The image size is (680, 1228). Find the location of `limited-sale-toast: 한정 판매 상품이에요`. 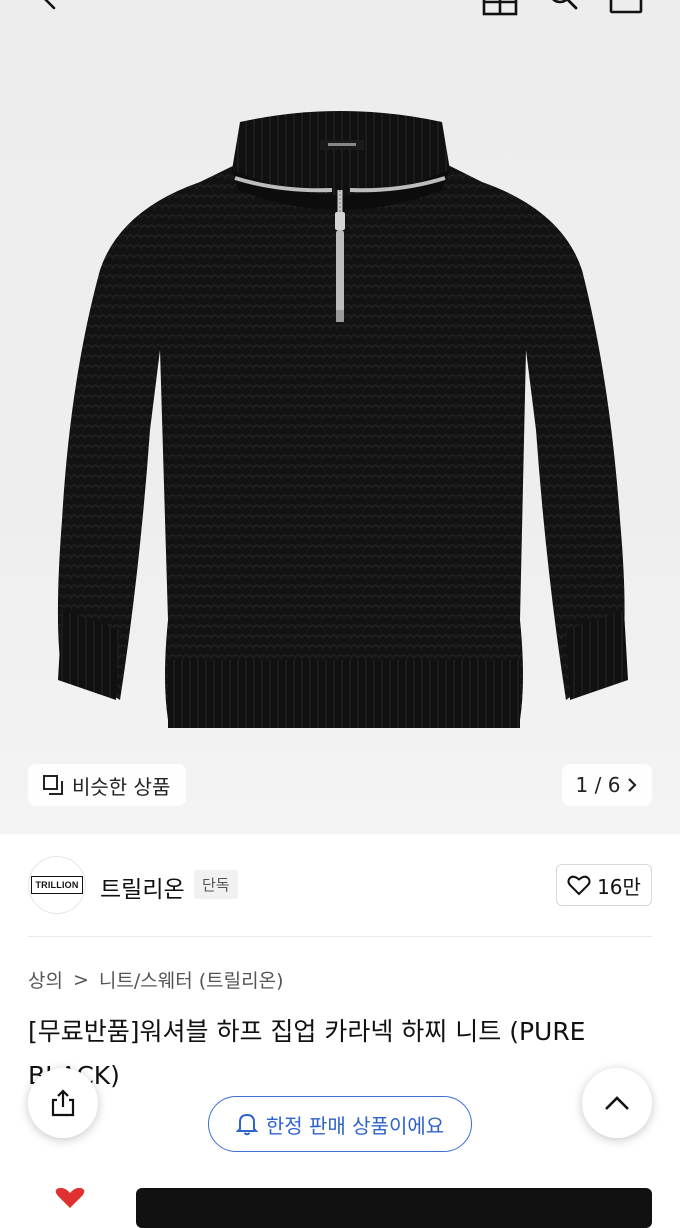

limited-sale-toast: 한정 판매 상품이에요 is located at coordinates (340, 1124).